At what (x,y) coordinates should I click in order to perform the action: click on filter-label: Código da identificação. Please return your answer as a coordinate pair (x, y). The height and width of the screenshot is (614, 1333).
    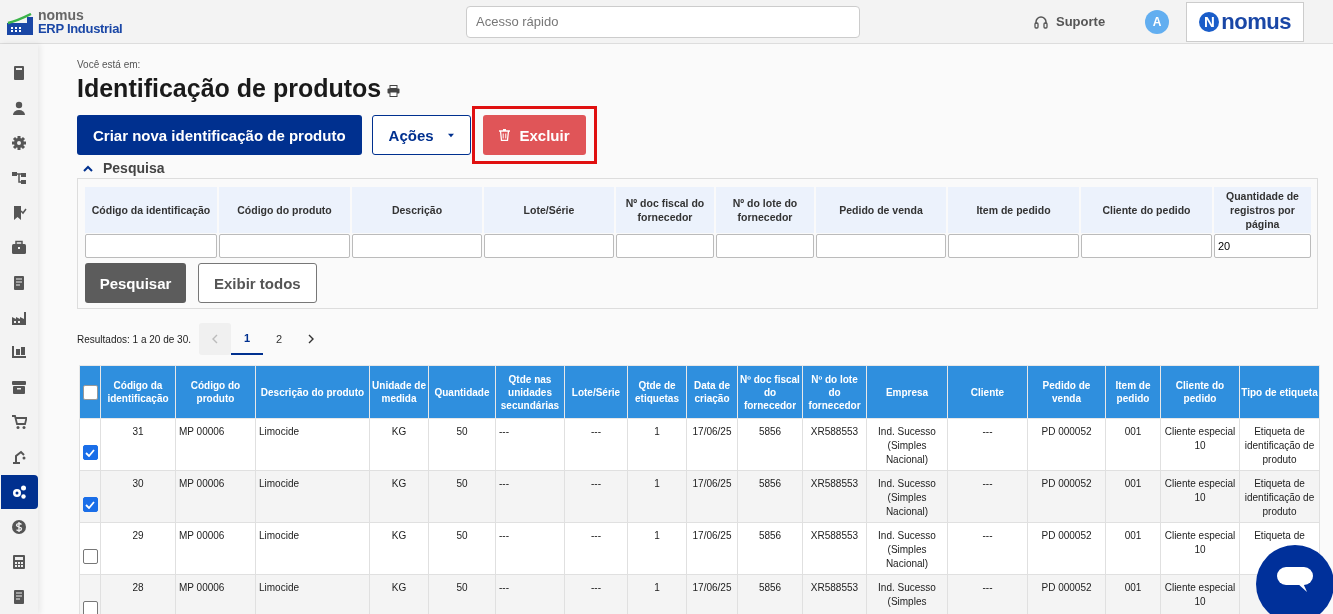
    Looking at the image, I should click on (151, 210).